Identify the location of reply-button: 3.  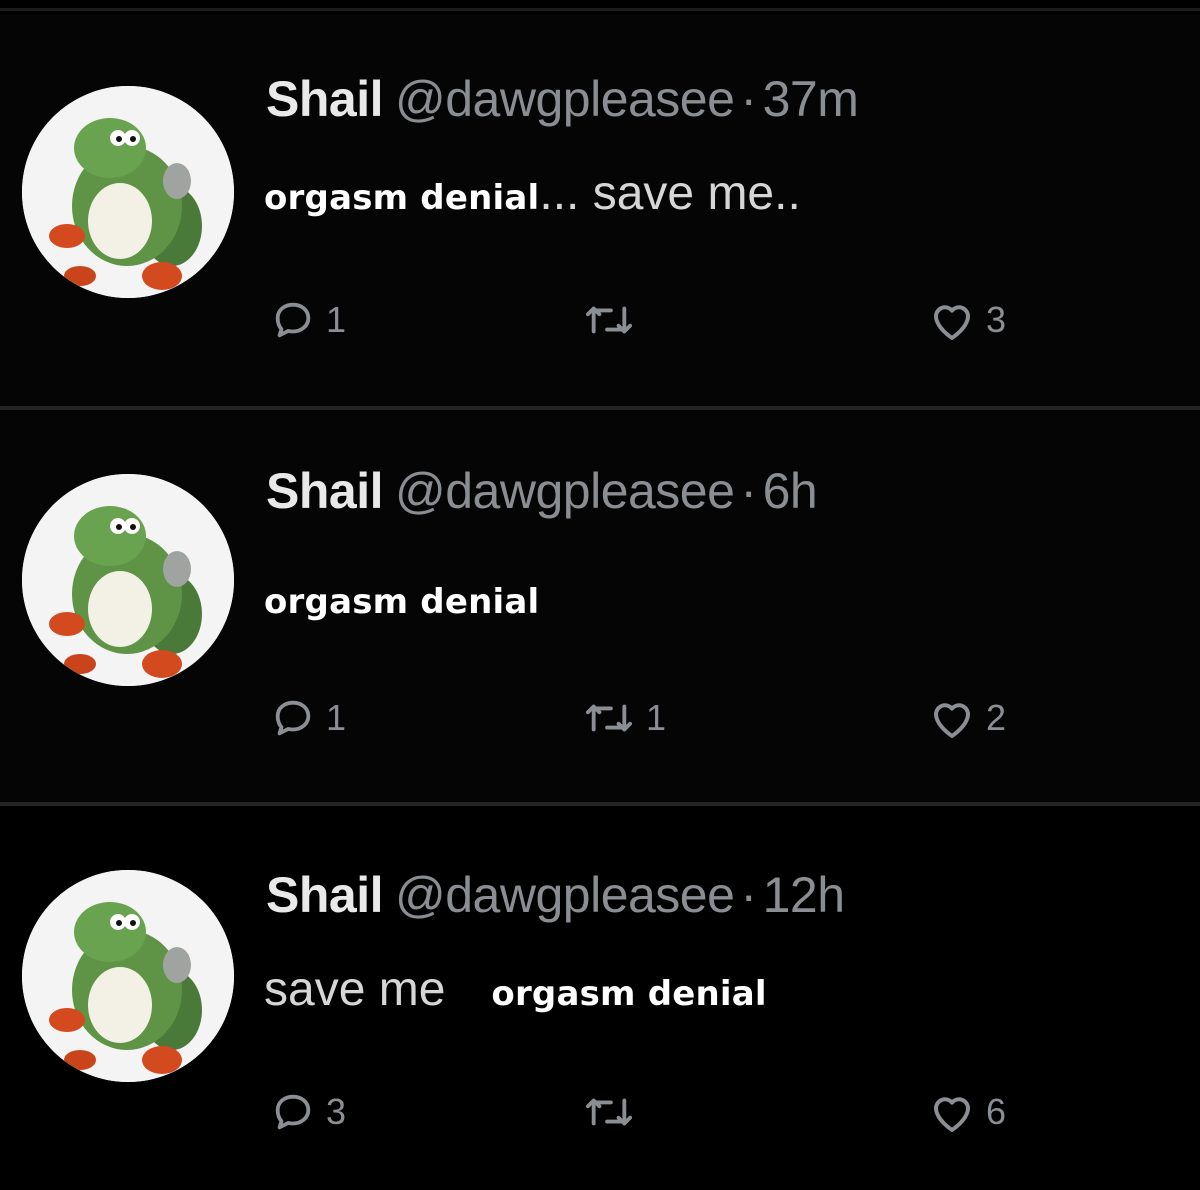
(308, 1112).